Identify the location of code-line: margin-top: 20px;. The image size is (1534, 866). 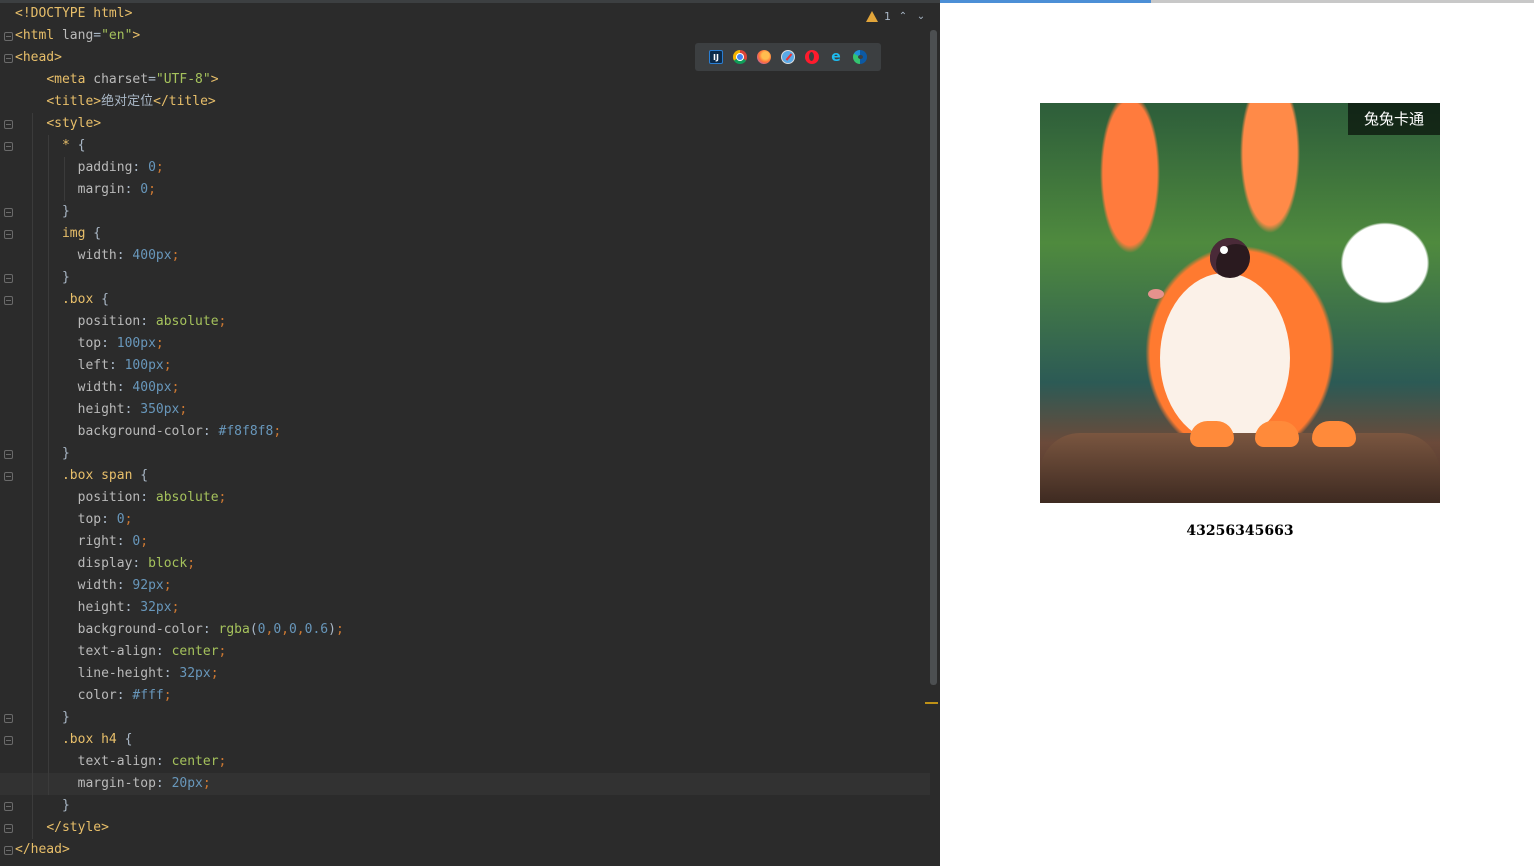
(465, 784).